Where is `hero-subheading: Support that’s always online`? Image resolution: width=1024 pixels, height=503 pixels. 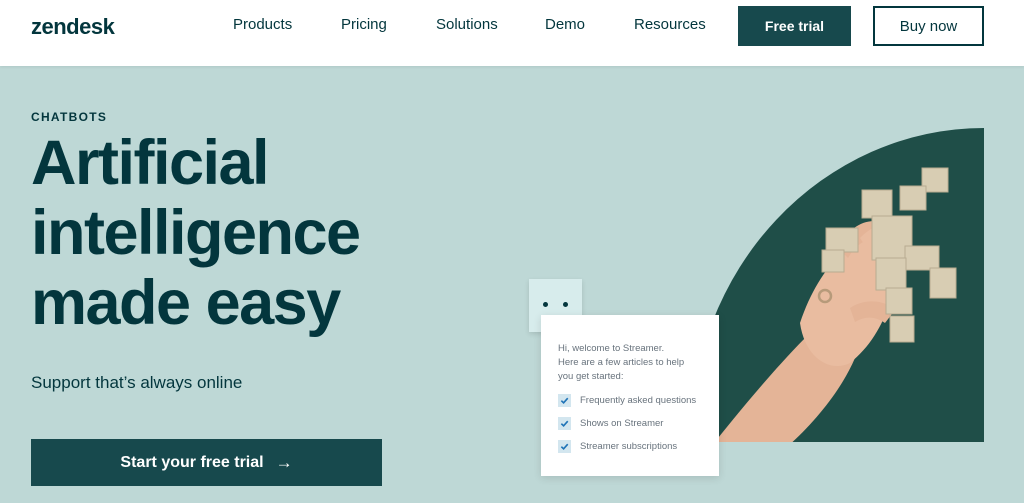 hero-subheading: Support that’s always online is located at coordinates (137, 382).